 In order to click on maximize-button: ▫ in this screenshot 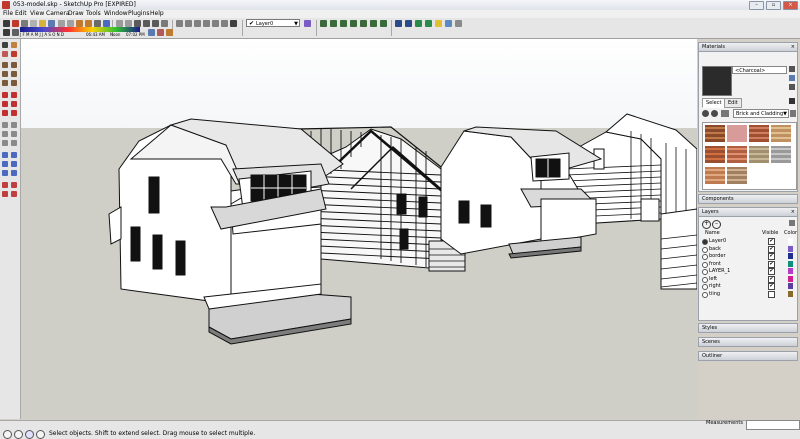, I will do `click(773, 5)`.